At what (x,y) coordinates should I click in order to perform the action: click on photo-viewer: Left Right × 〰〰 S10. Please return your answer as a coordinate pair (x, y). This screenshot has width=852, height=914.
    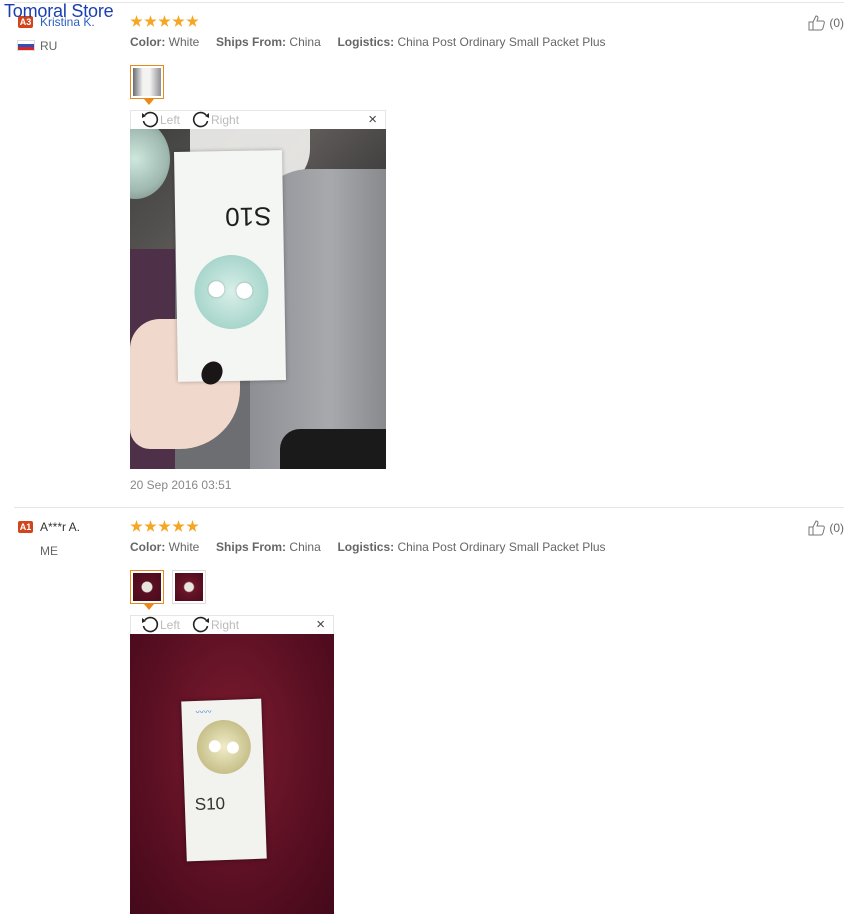
    Looking at the image, I should click on (232, 764).